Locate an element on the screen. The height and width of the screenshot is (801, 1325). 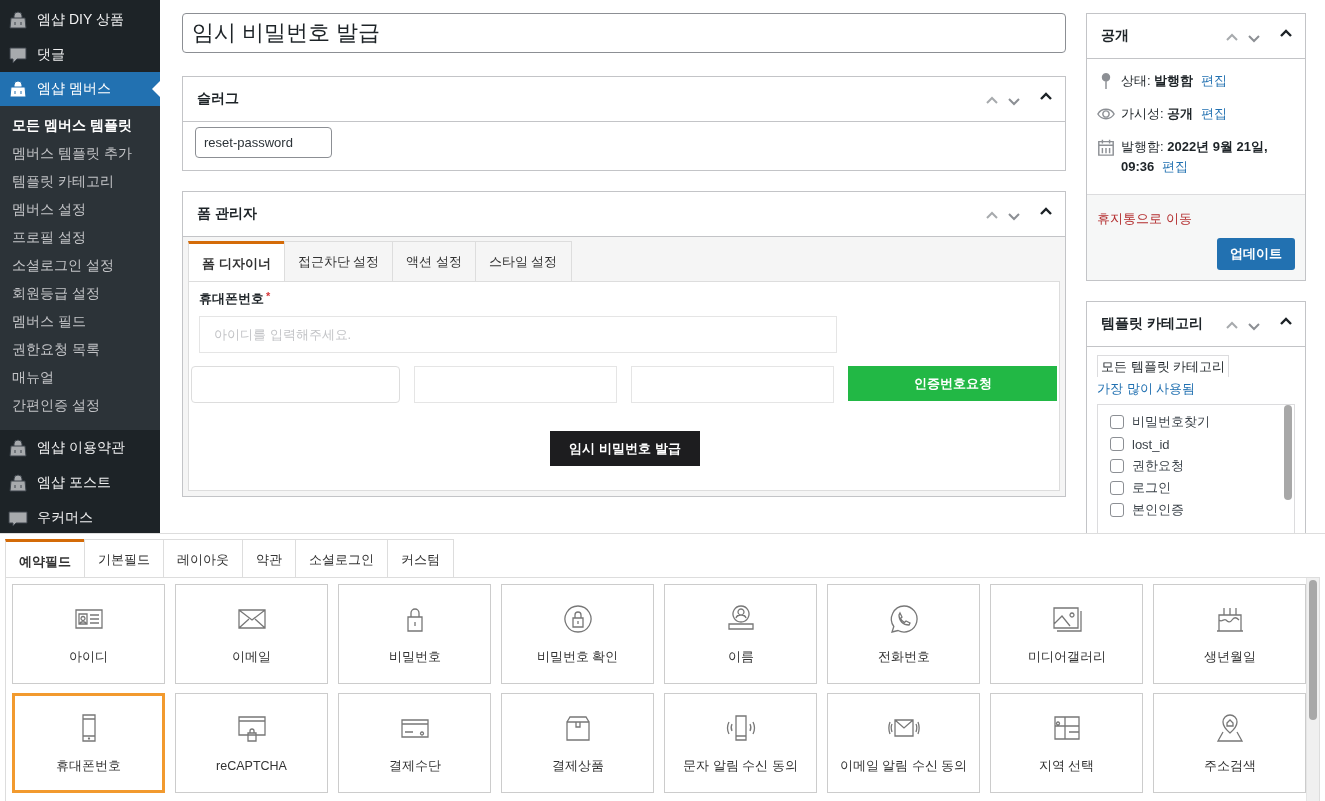
publish-info-text: 상태: 발행함 편집 is located at coordinates (1174, 81).